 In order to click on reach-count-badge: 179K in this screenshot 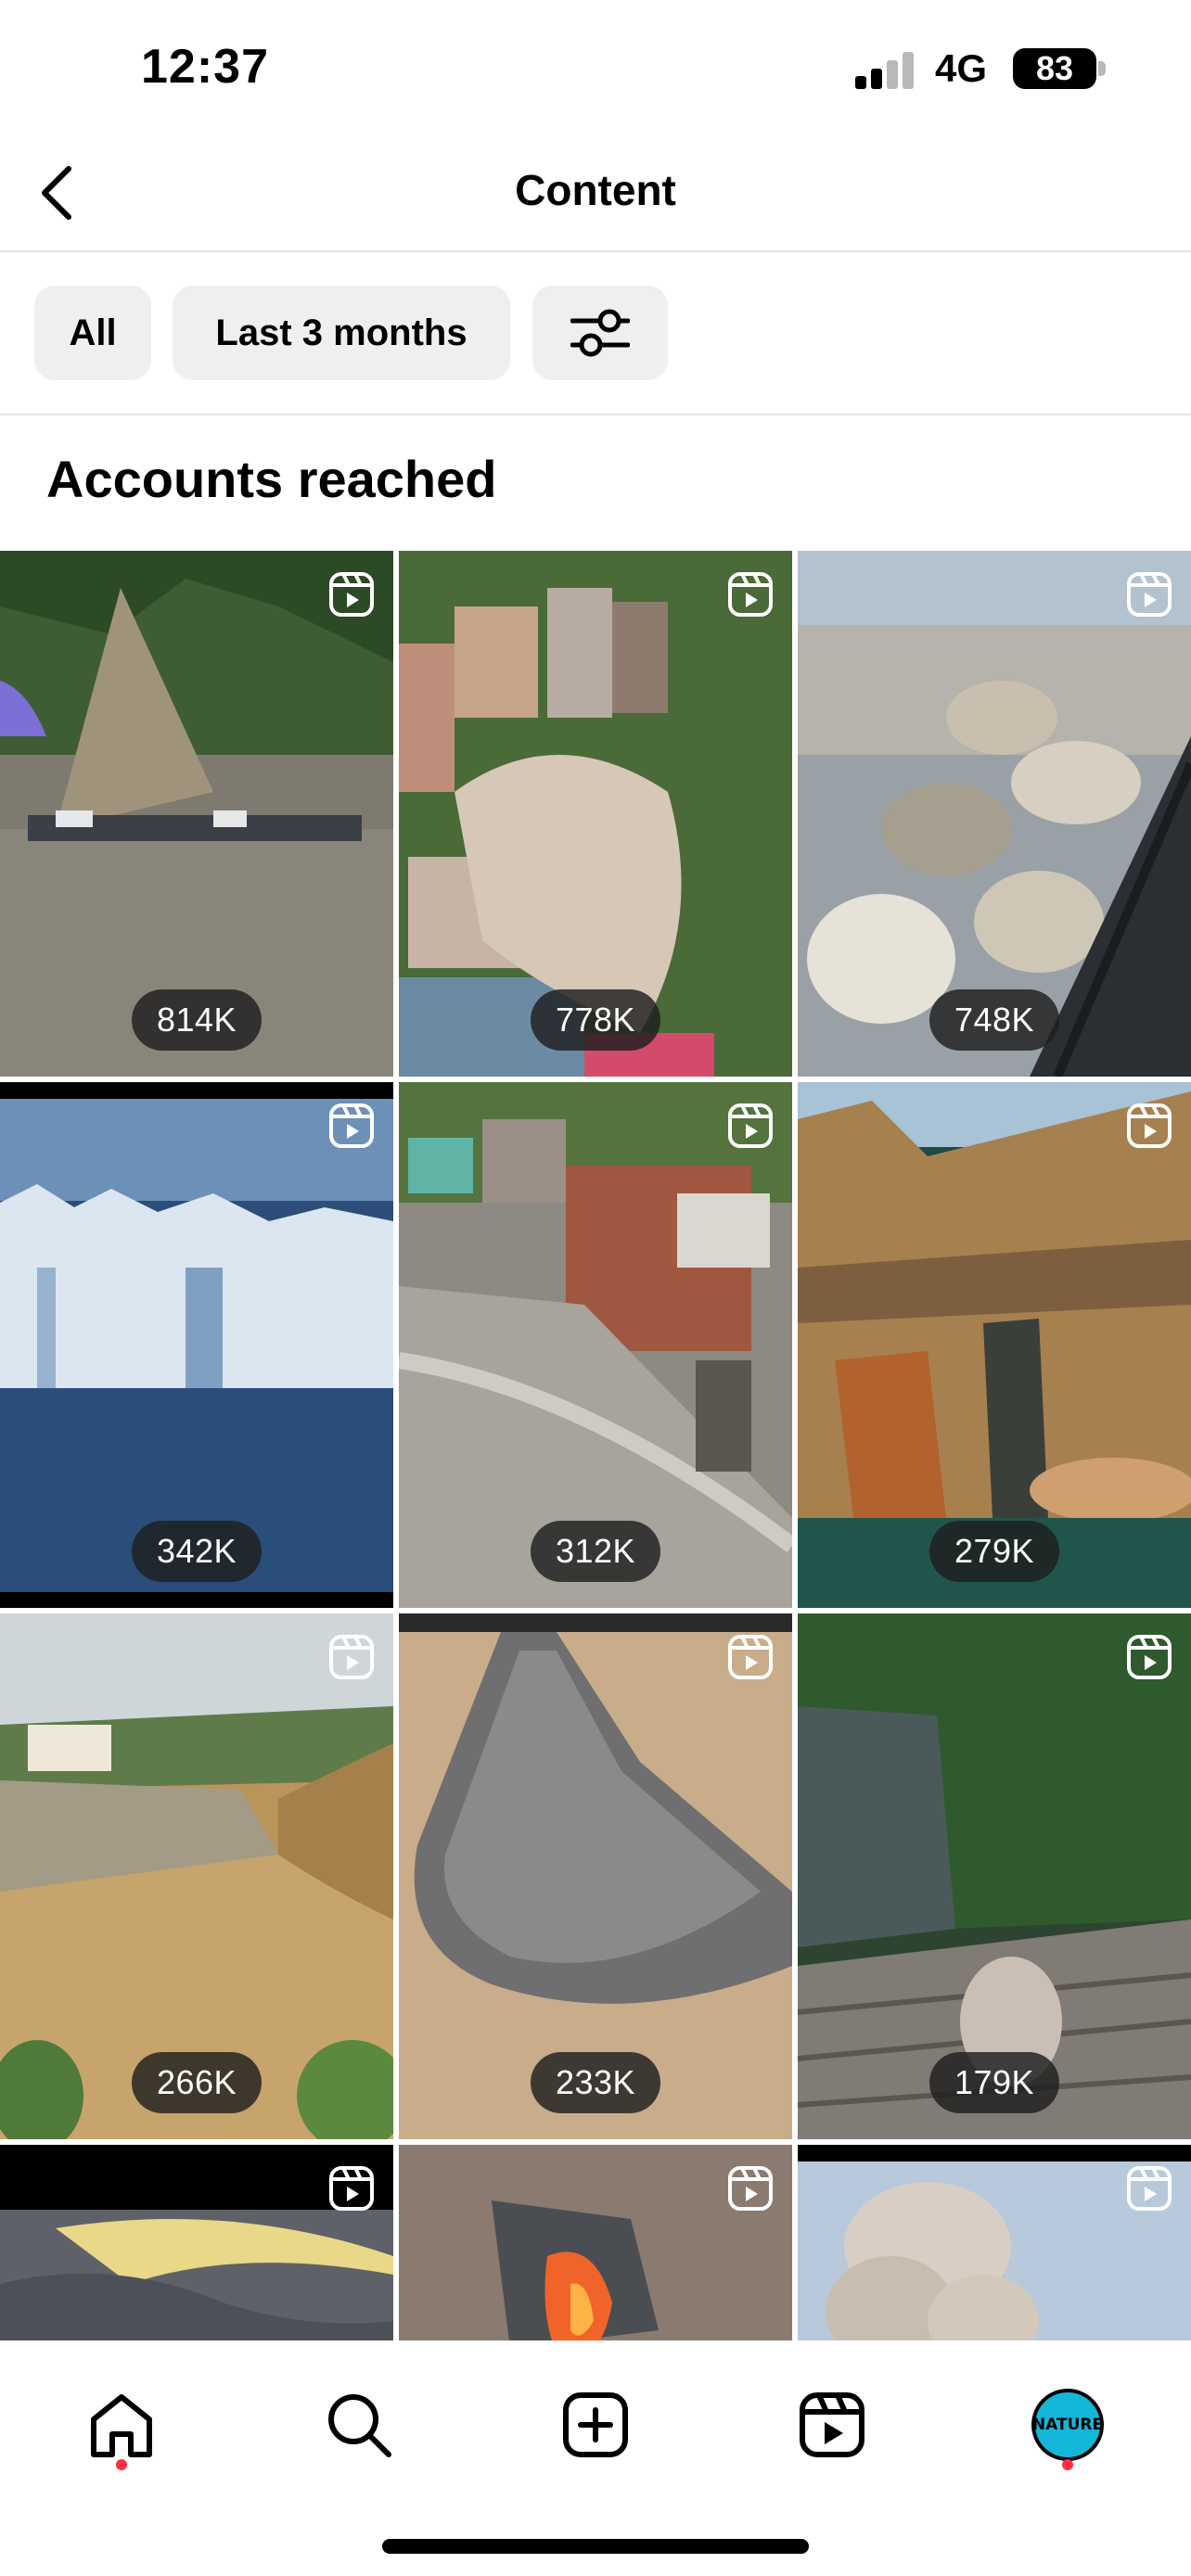, I will do `click(994, 2083)`.